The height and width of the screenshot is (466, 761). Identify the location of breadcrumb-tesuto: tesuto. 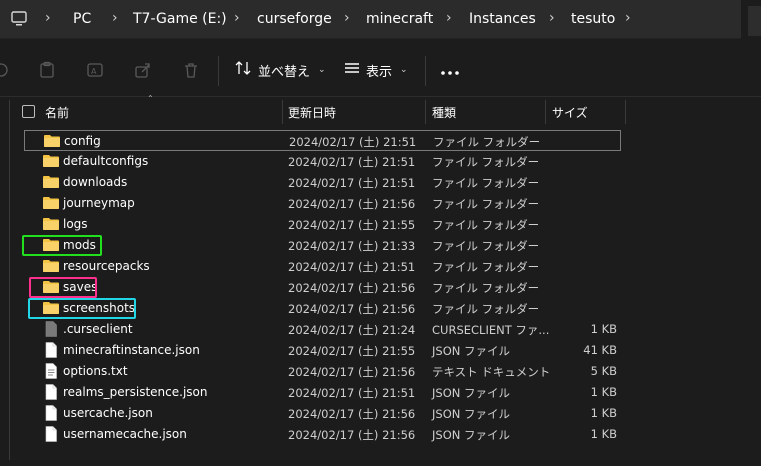
(593, 19).